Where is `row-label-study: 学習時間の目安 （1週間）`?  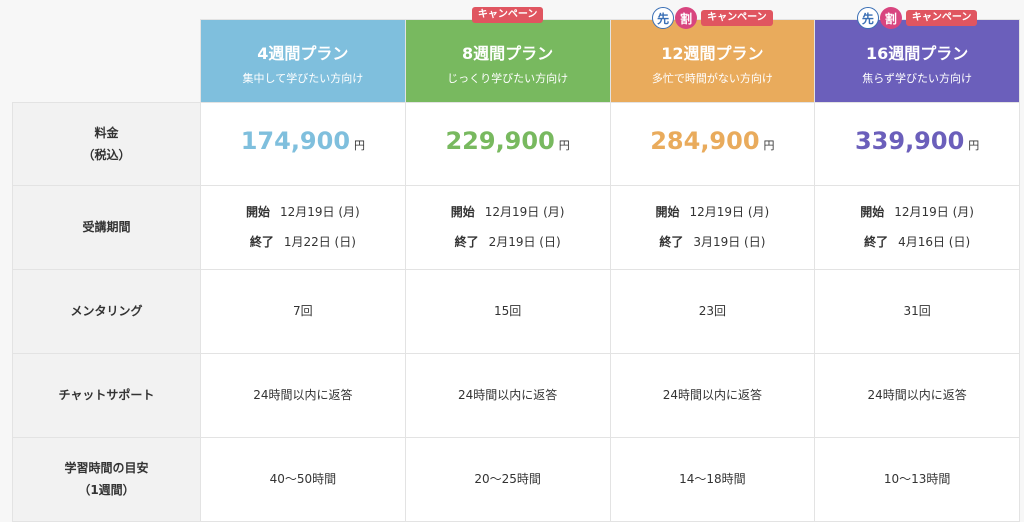 row-label-study: 学習時間の目安 （1週間） is located at coordinates (106, 479).